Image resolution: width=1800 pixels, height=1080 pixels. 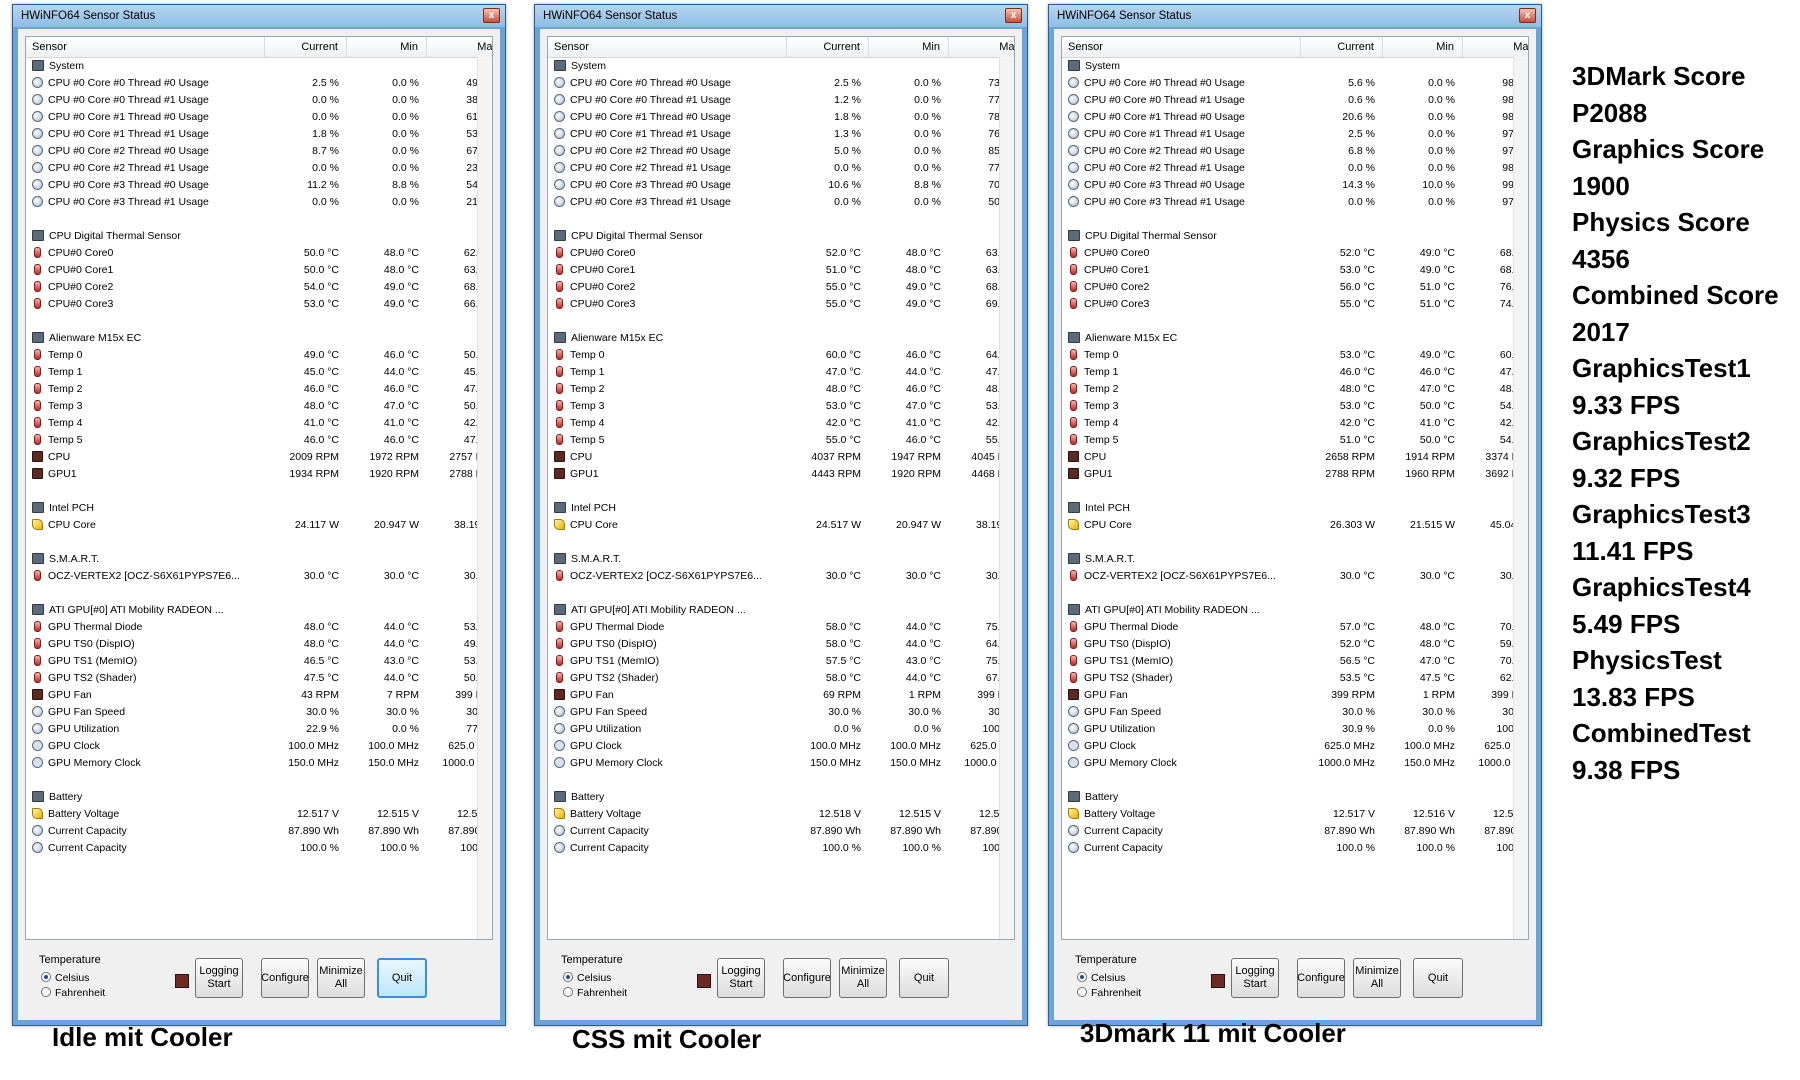 What do you see at coordinates (781, 372) in the screenshot?
I see `sensor-row: Temp 1 47.0 °C 44.0 °C 47.0 °C` at bounding box center [781, 372].